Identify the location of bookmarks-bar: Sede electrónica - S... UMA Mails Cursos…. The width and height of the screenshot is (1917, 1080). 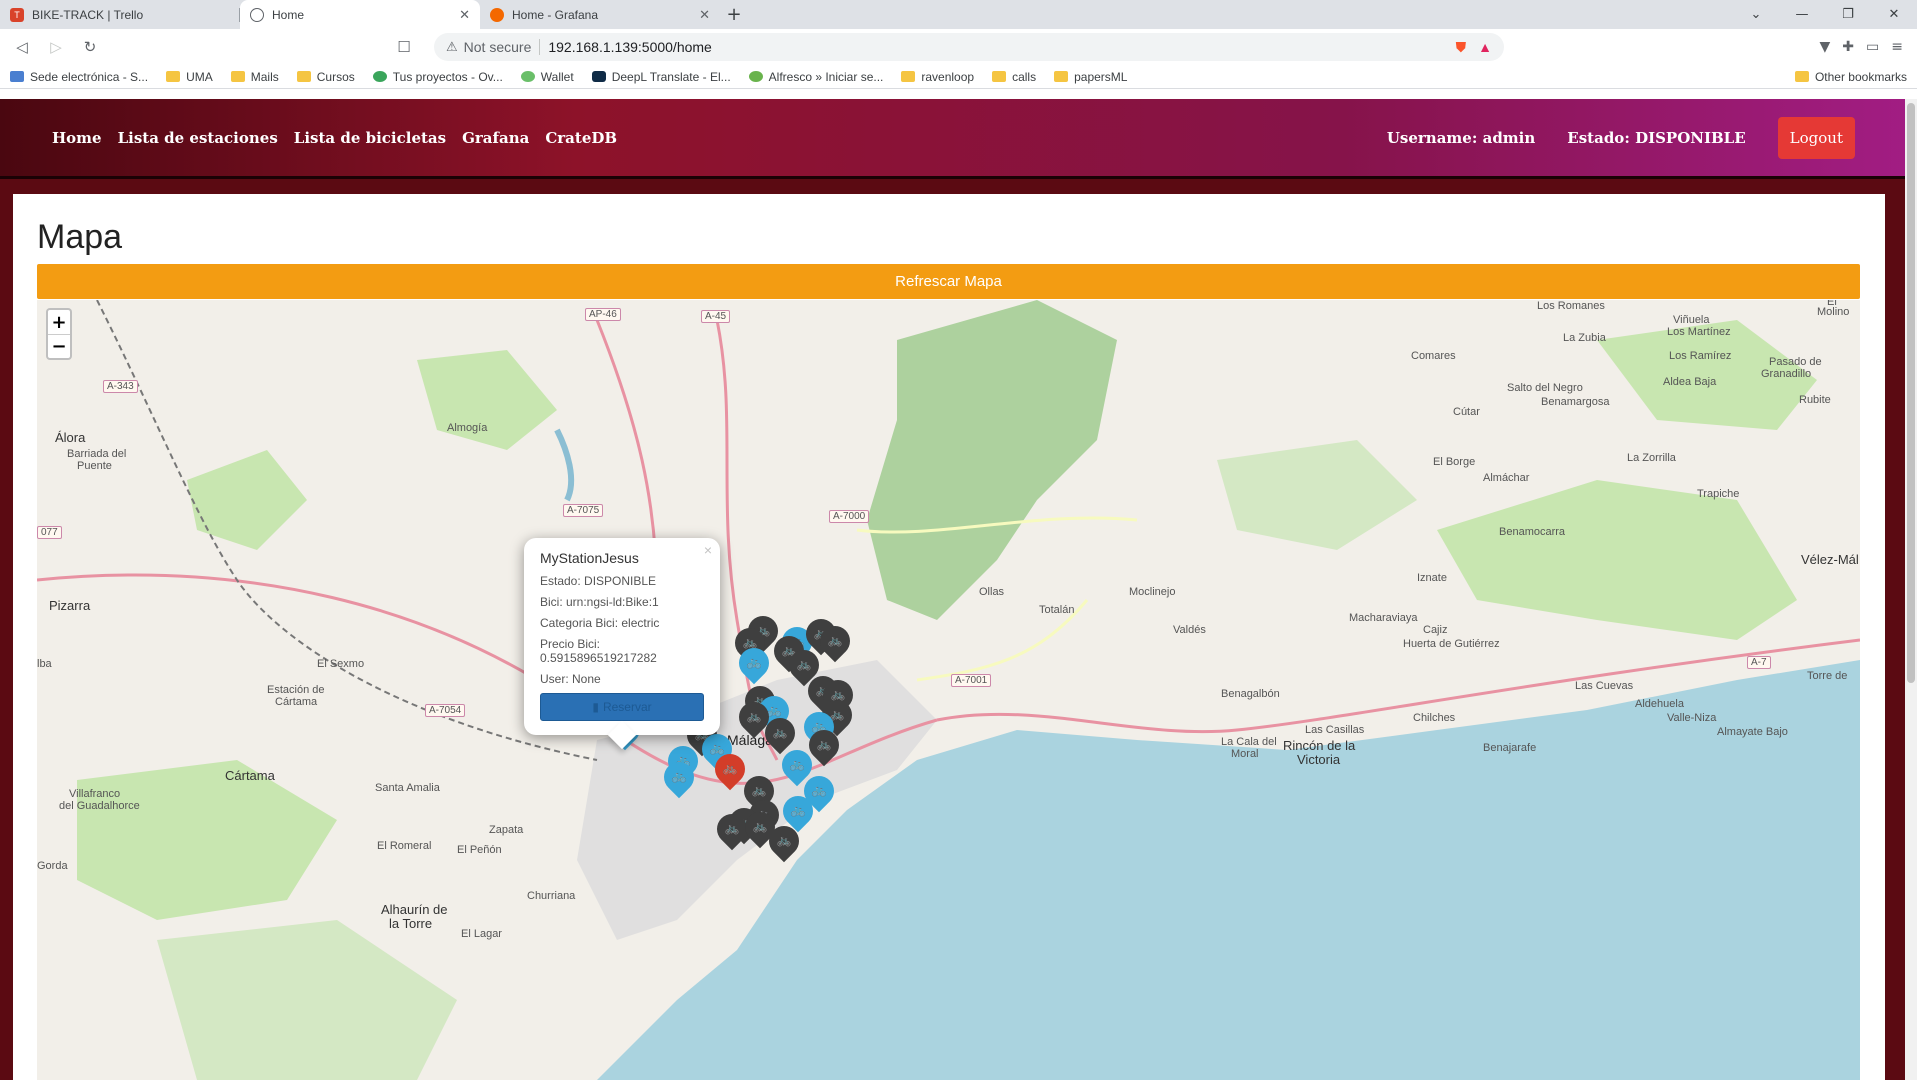
(958, 77).